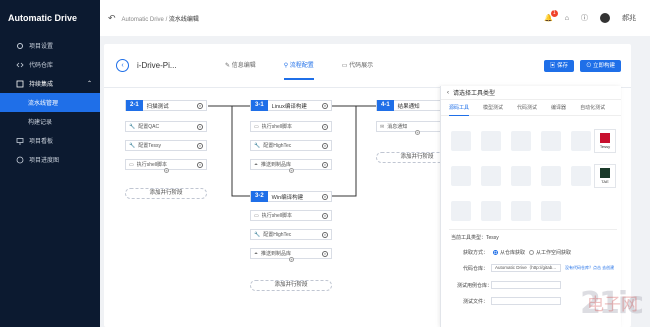 This screenshot has height=327, width=650. Describe the element at coordinates (122, 65) in the screenshot. I see `back-circle-icon: ‹` at that location.